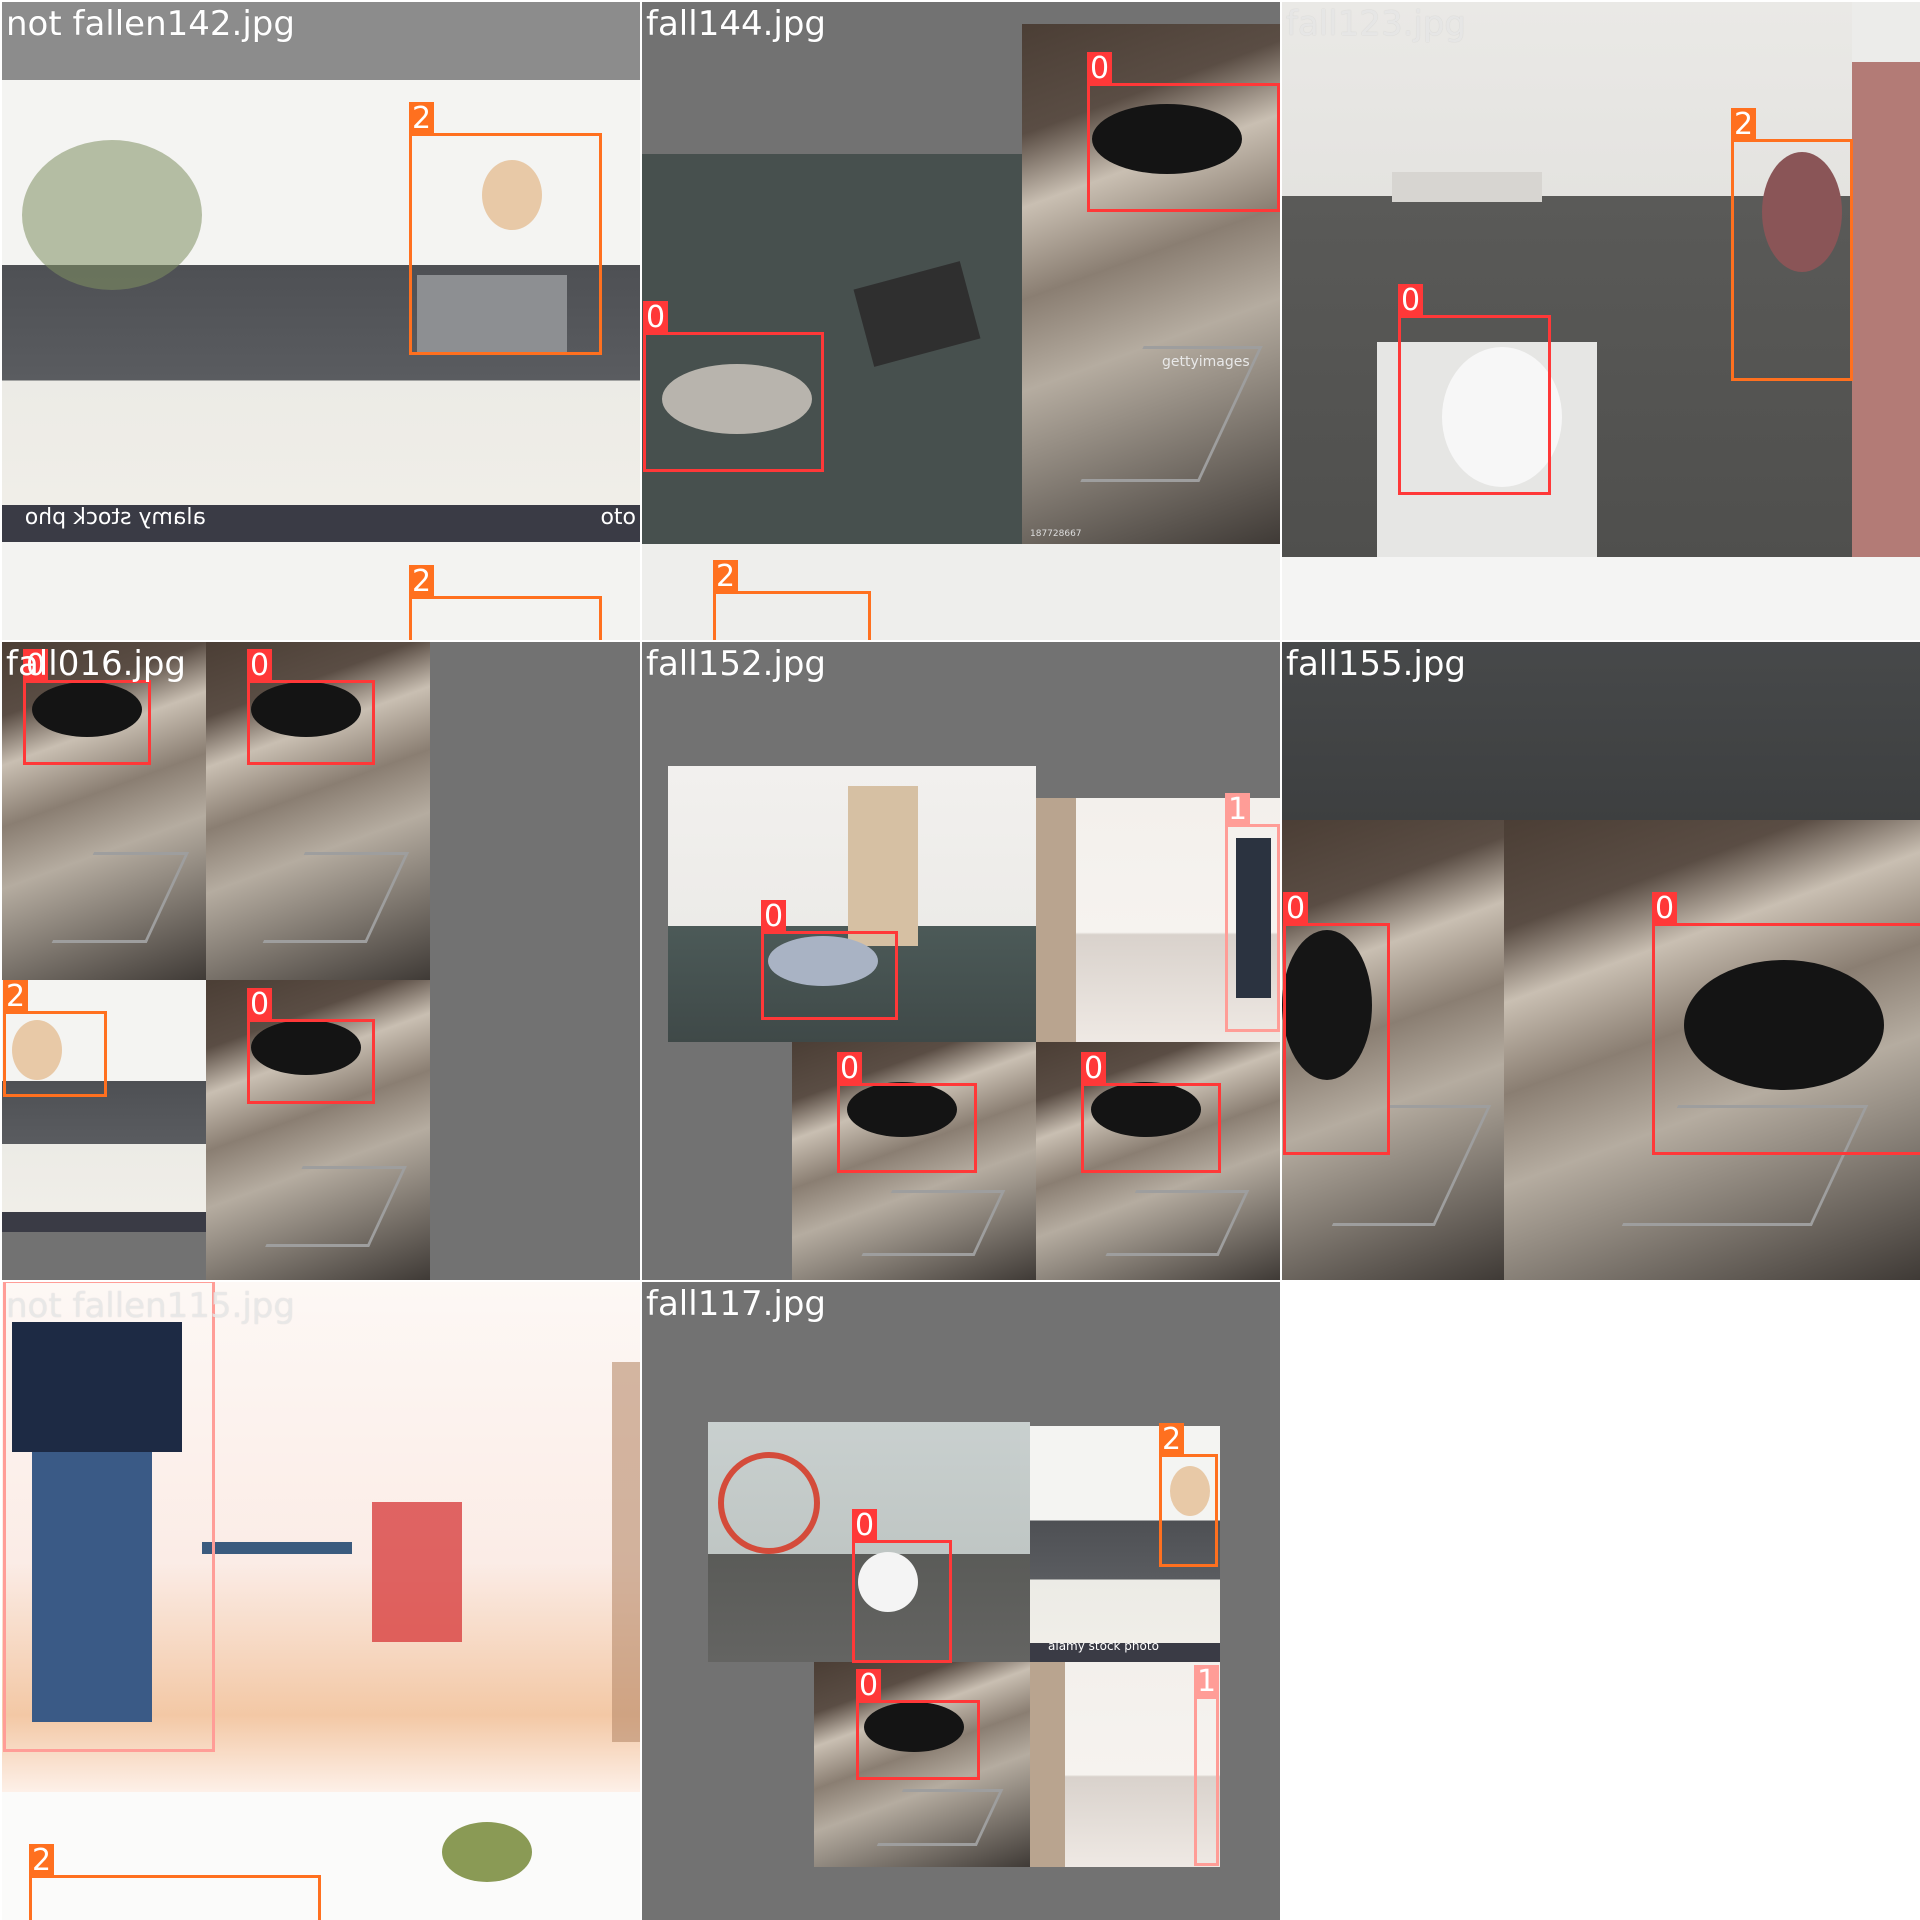 The height and width of the screenshot is (1920, 1920). Describe the element at coordinates (150, 1306) in the screenshot. I see `tile-filename: not fallen115.jpg` at that location.